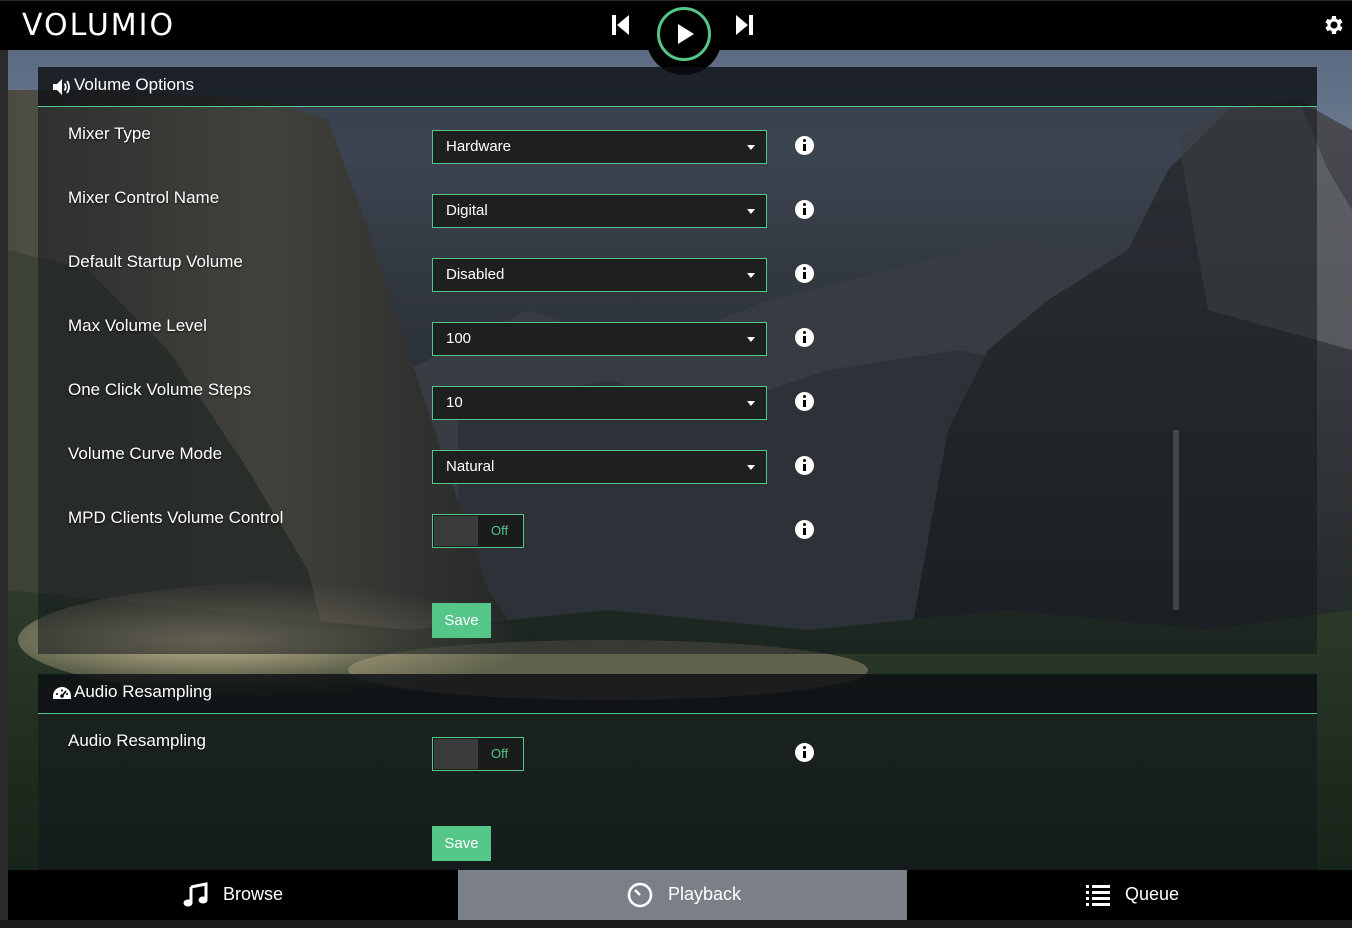  I want to click on volume-curve-mode-value: Natural, so click(470, 466).